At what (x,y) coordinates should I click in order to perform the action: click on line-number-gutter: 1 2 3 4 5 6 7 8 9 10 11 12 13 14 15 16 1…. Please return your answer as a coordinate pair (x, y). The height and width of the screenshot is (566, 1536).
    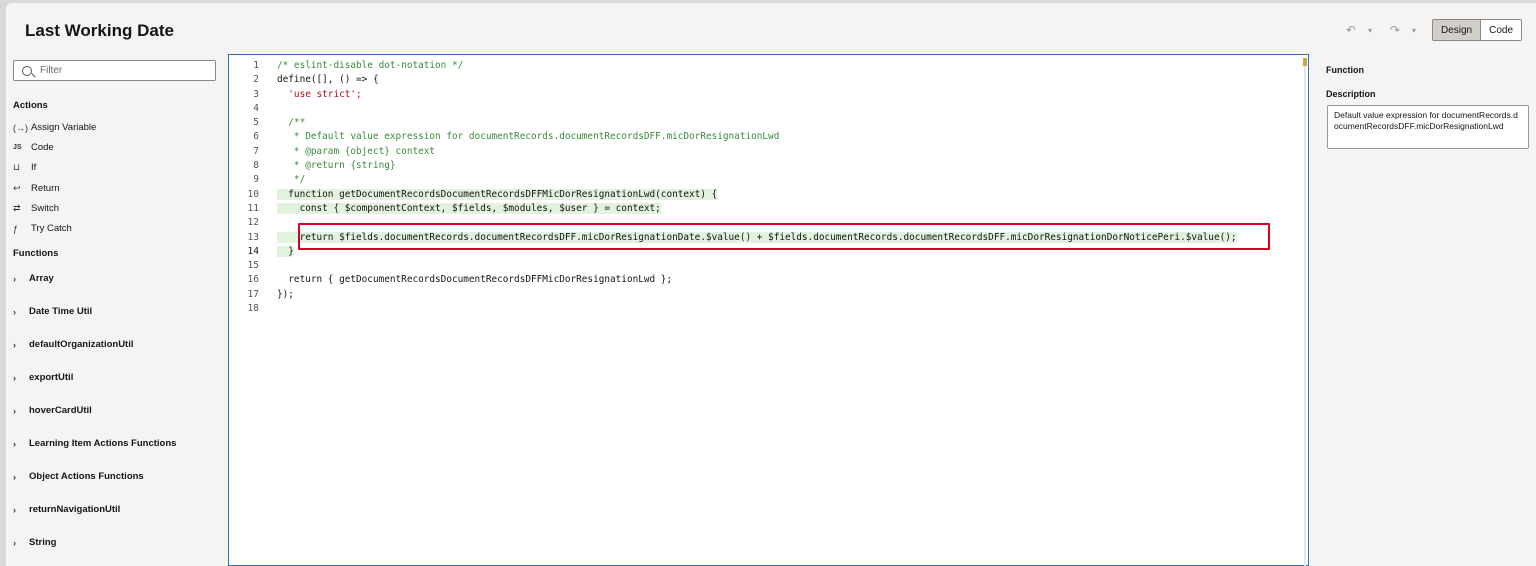
    Looking at the image, I should click on (244, 187).